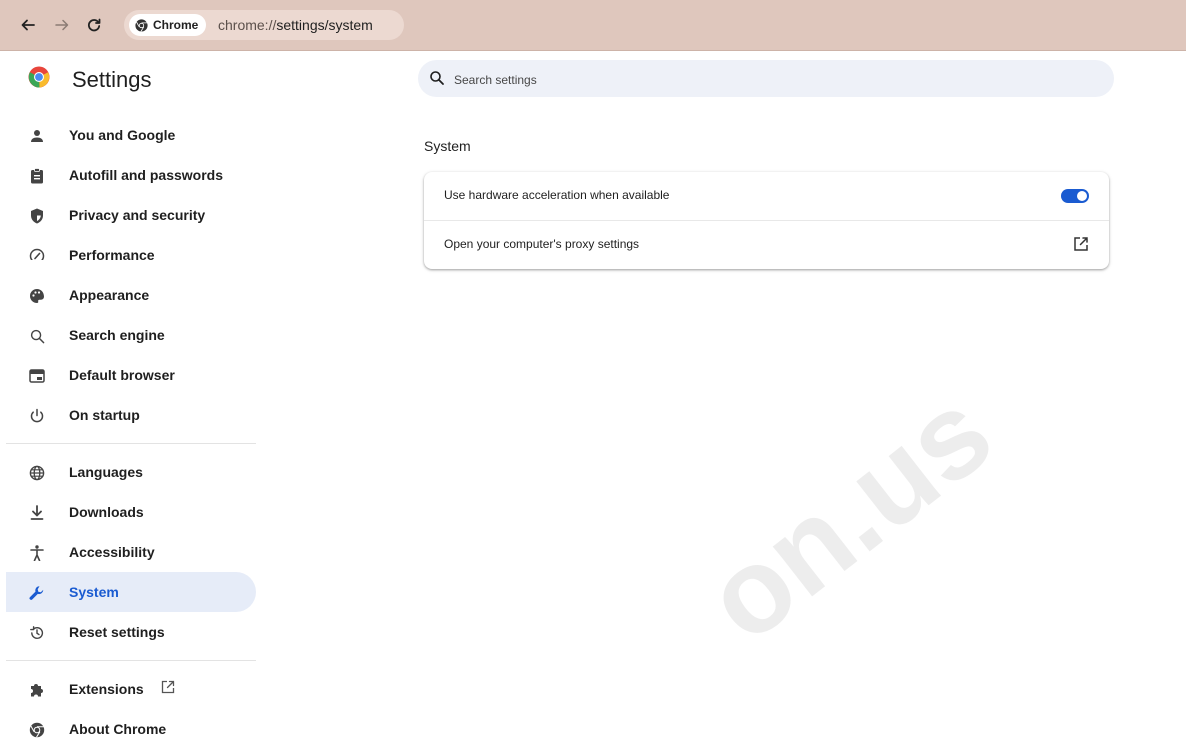 The width and height of the screenshot is (1186, 749). Describe the element at coordinates (37, 513) in the screenshot. I see `download-icon` at that location.